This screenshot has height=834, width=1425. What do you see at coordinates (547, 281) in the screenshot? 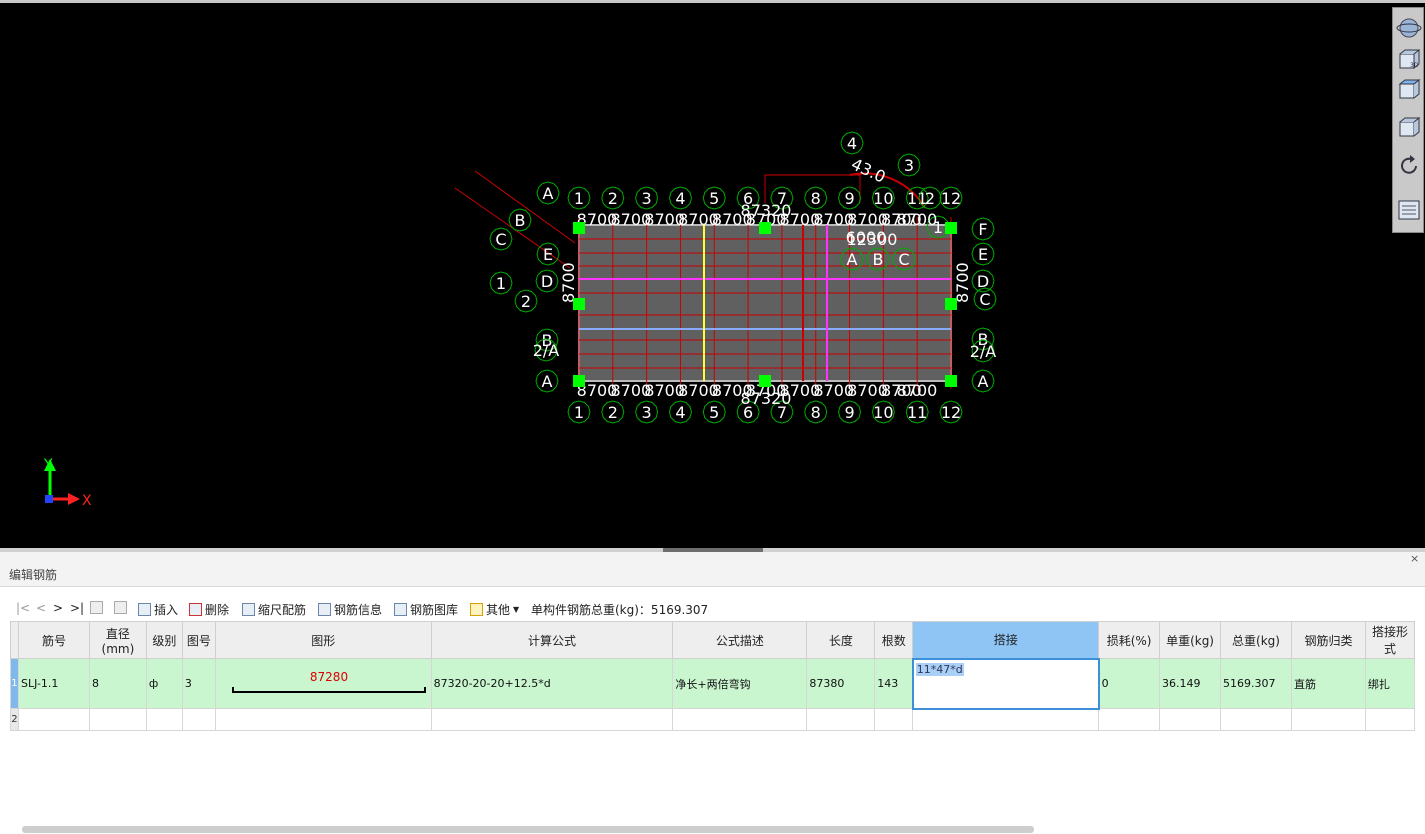
I see `grid-label: D` at bounding box center [547, 281].